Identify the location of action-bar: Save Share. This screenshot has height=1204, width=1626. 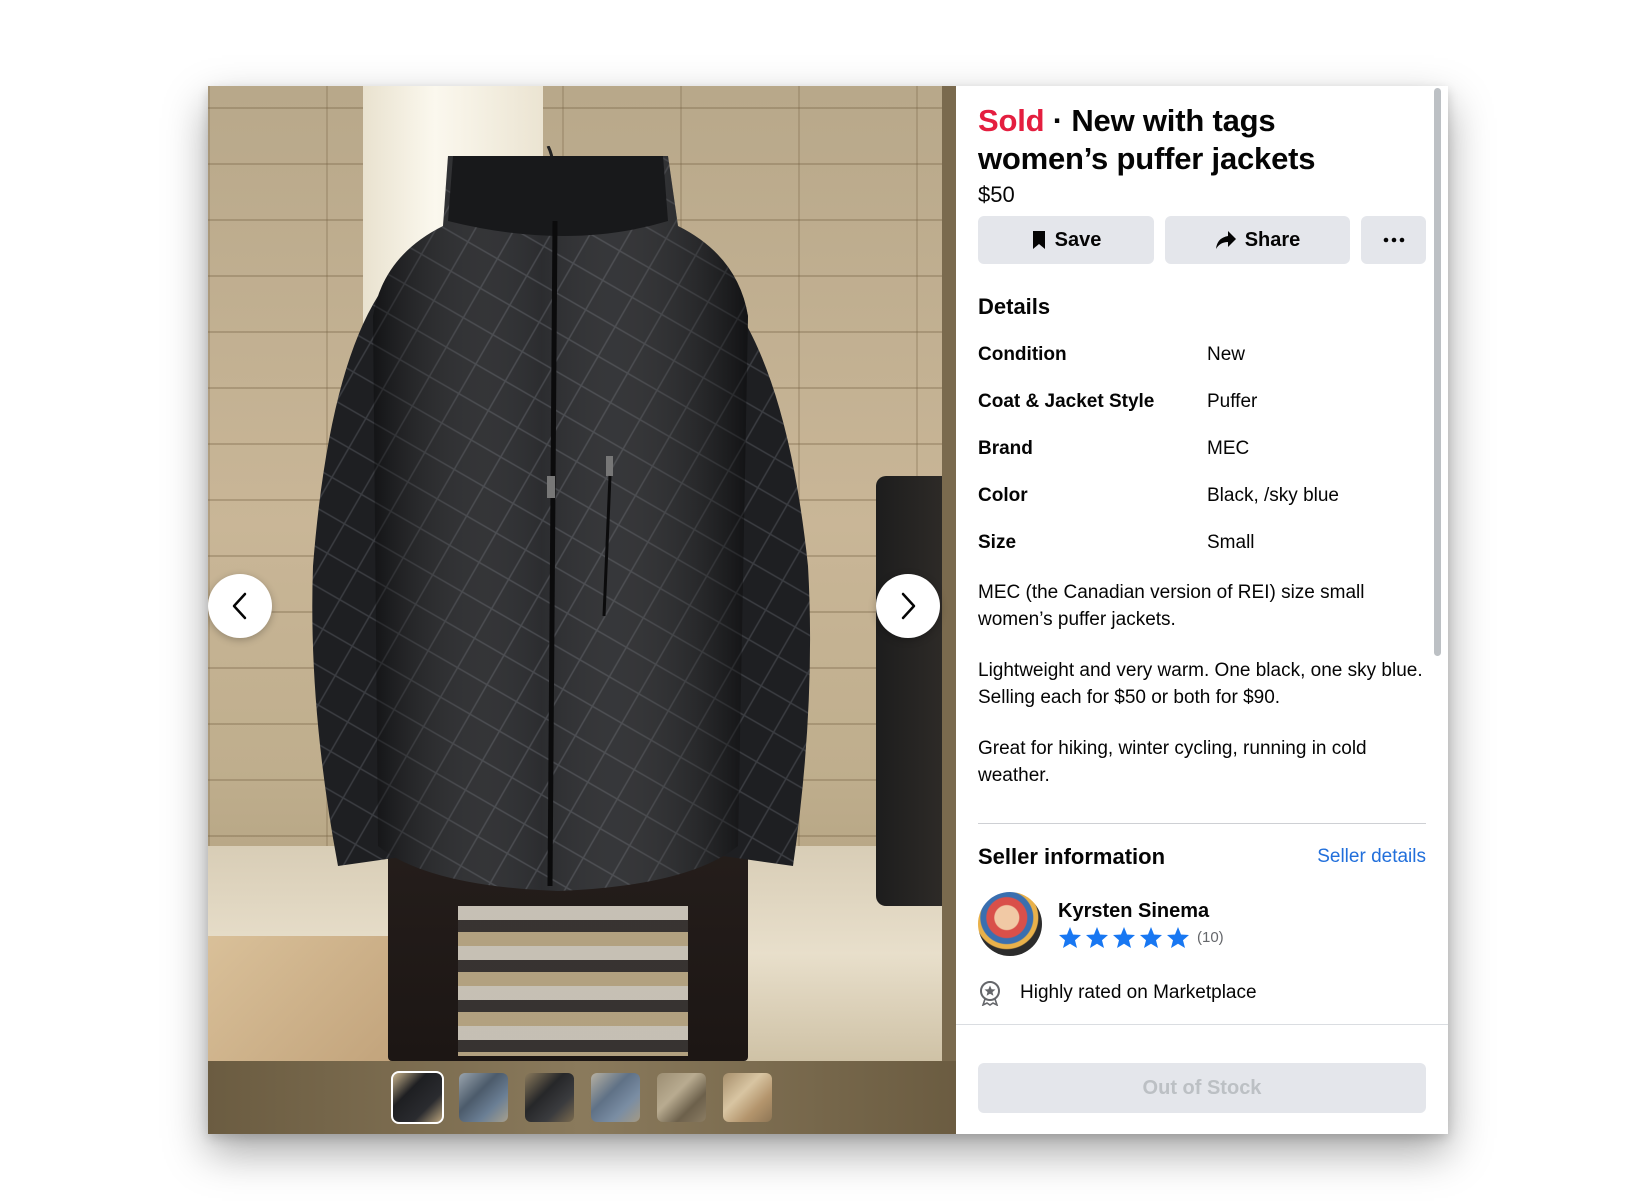
(1202, 240).